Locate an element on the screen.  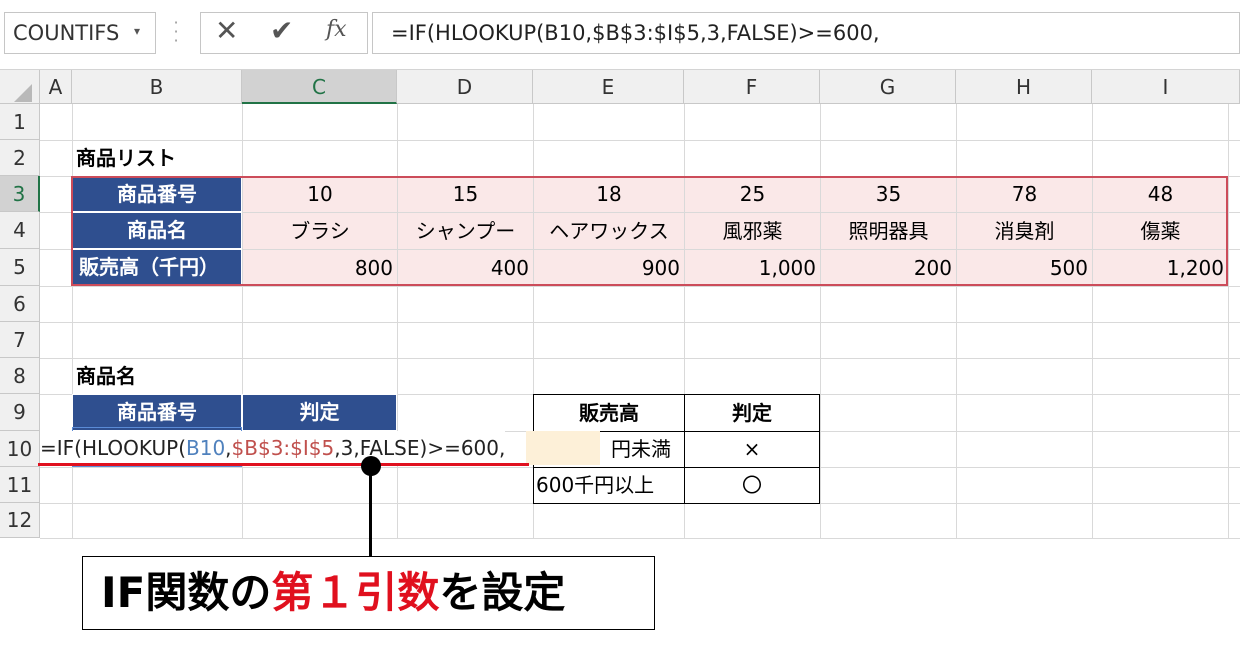
criteria-row2-label: 600千円以上 is located at coordinates (609, 485).